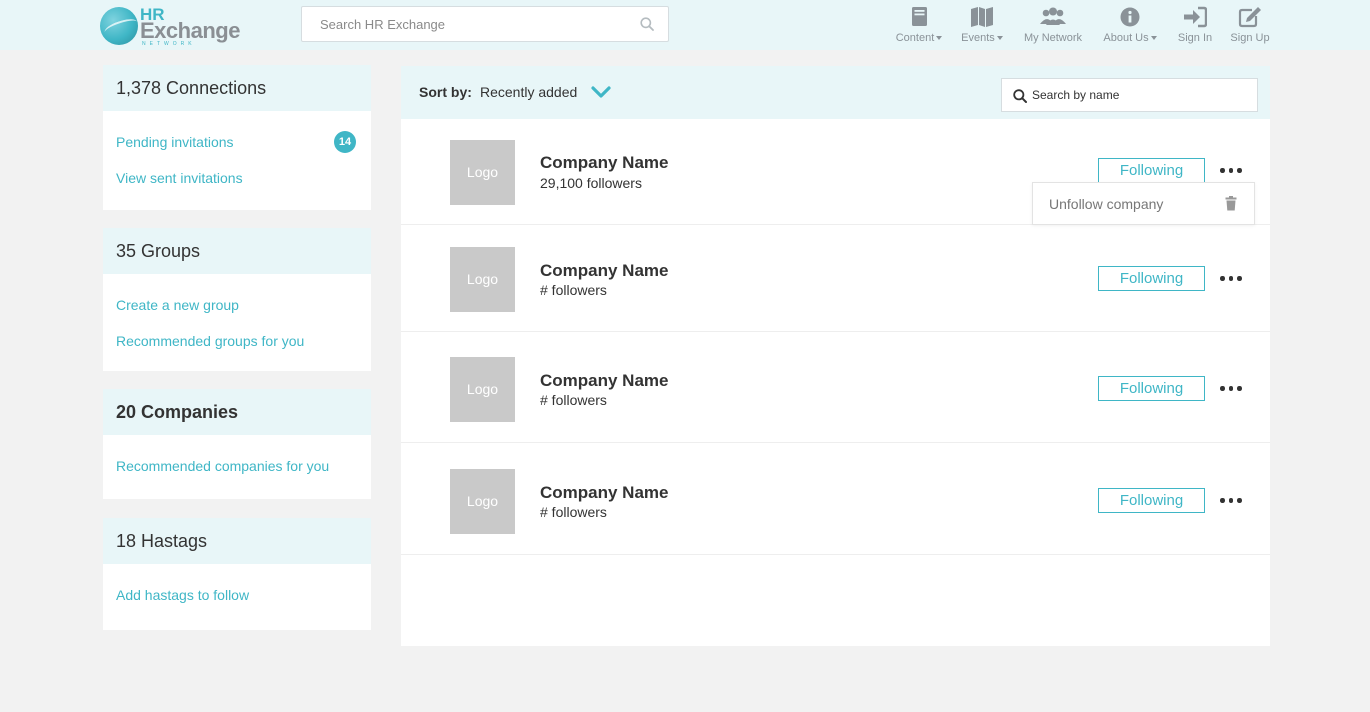  Describe the element at coordinates (190, 30) in the screenshot. I see `logo-text-exchange: Exchange` at that location.